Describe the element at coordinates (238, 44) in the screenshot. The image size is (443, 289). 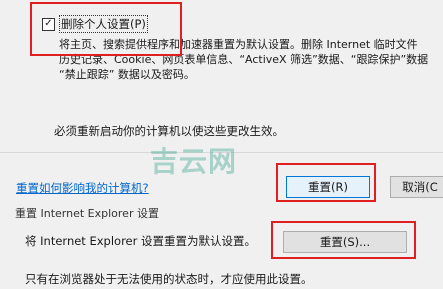
I see `description-line: 将主页、搜索提供程序和加速器重置为默认设置。删除 Internet 临时文件` at that location.